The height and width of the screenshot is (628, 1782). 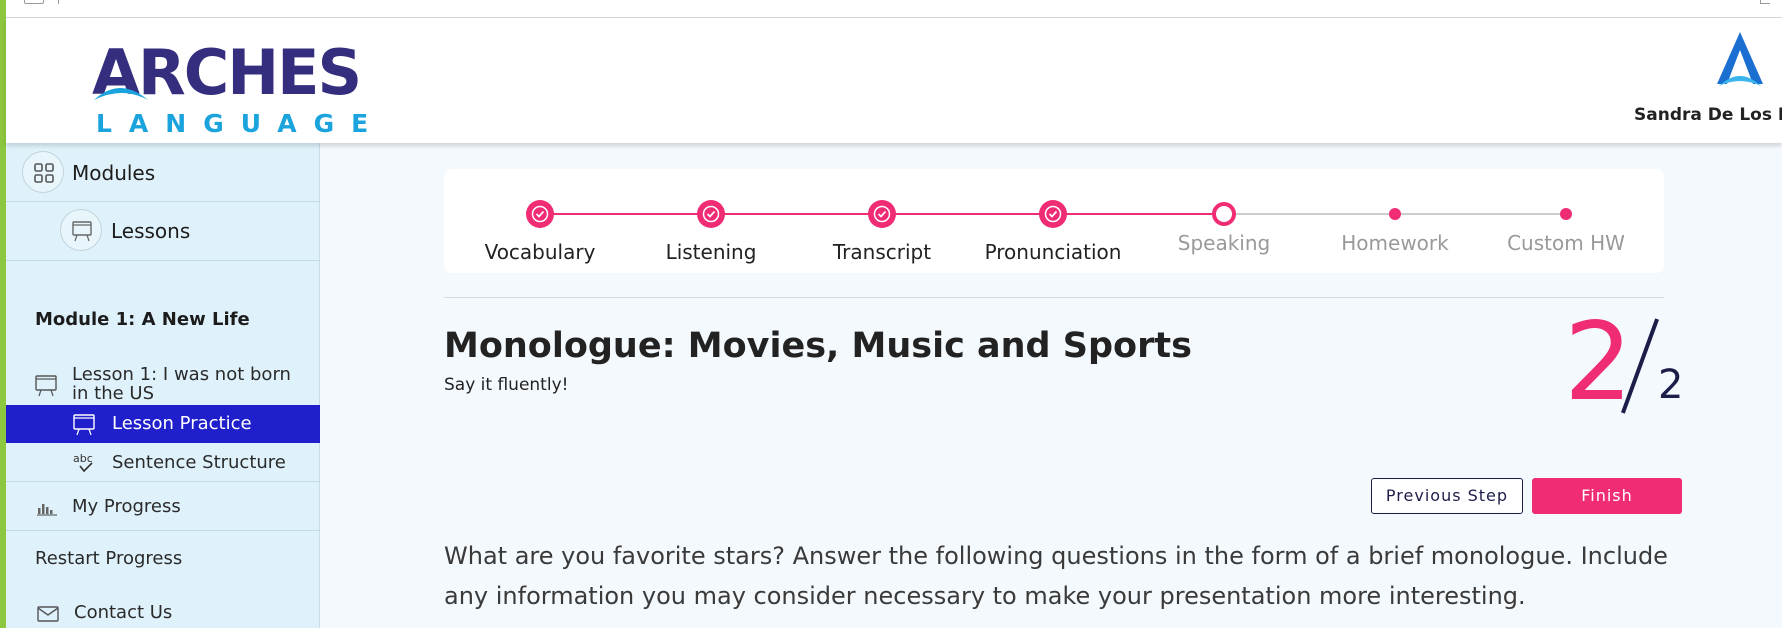 What do you see at coordinates (882, 252) in the screenshot?
I see `step-label: Transcript` at bounding box center [882, 252].